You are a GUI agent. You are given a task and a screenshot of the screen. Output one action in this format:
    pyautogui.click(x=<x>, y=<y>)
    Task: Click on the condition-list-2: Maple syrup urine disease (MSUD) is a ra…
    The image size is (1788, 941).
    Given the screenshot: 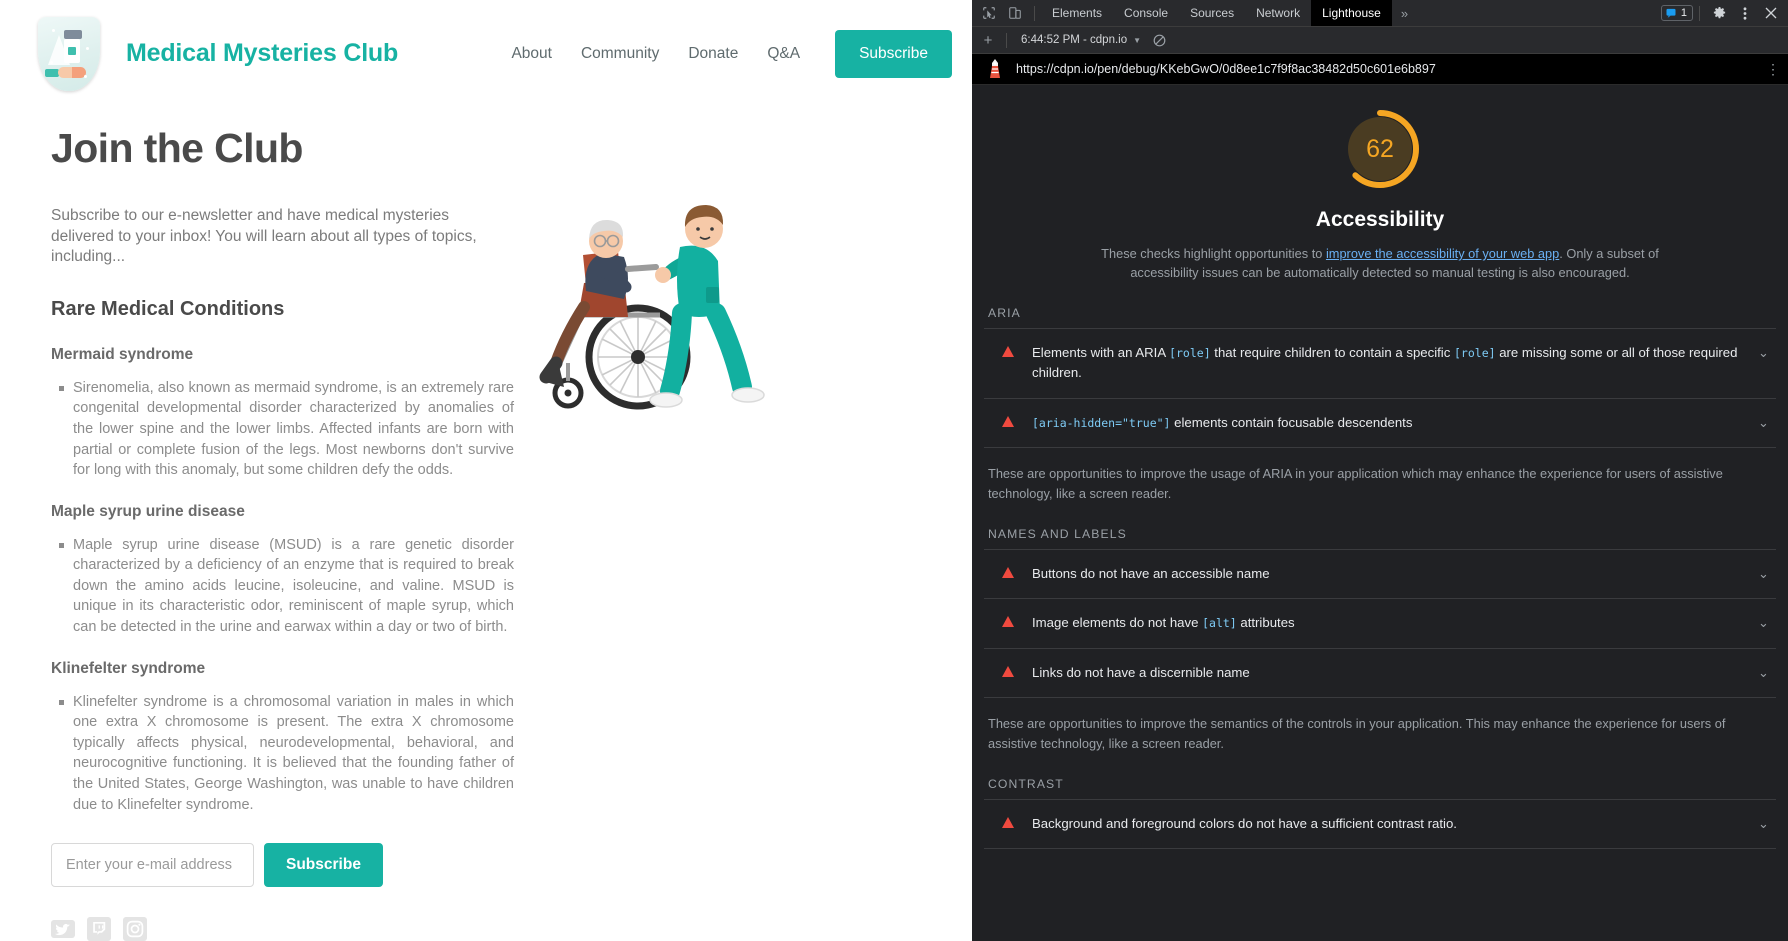 What is the action you would take?
    pyautogui.click(x=492, y=586)
    